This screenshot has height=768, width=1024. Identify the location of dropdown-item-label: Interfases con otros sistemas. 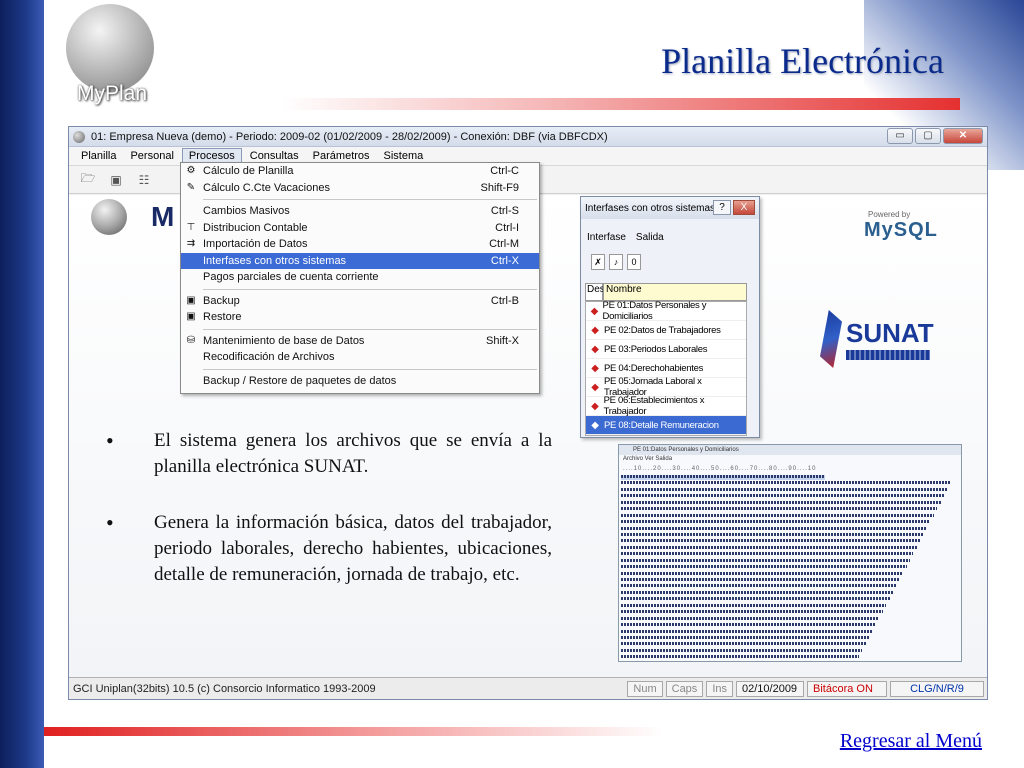
(275, 260).